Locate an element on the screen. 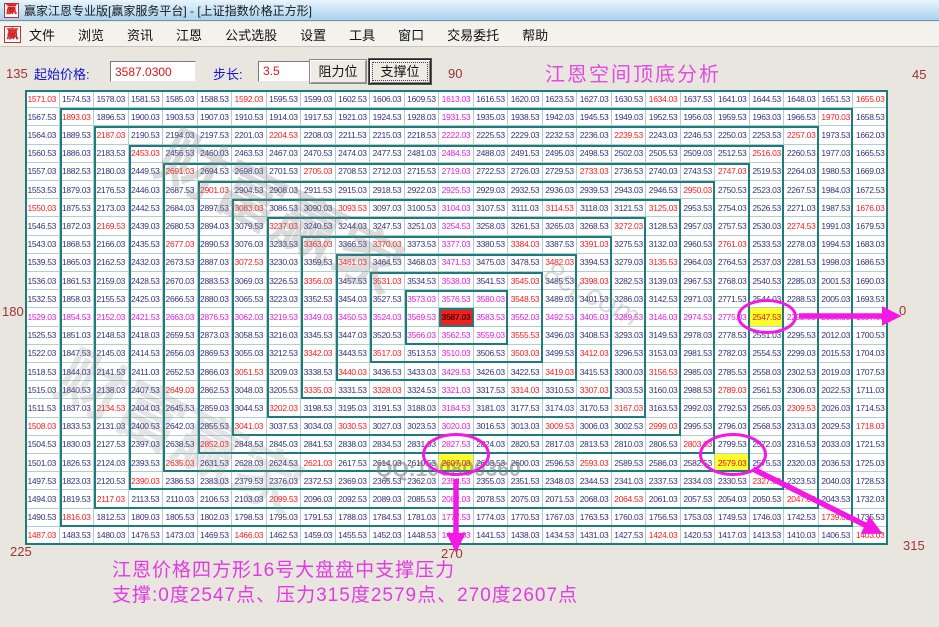 The height and width of the screenshot is (627, 939). grid-cell: 2390.03 is located at coordinates (146, 481).